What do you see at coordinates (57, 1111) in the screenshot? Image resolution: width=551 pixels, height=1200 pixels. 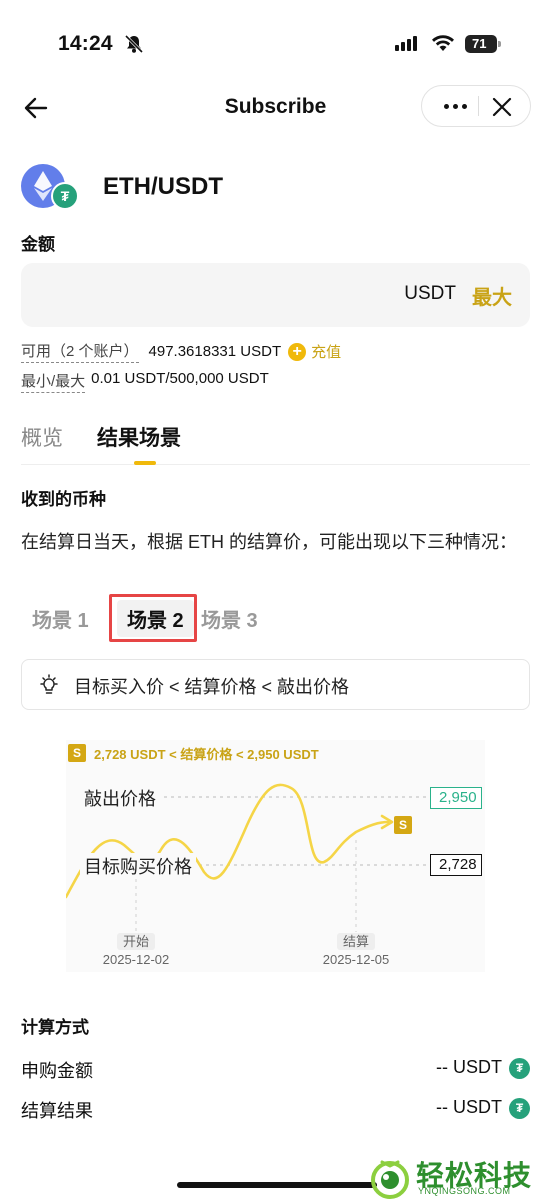 I see `calc-label: 结算结果` at bounding box center [57, 1111].